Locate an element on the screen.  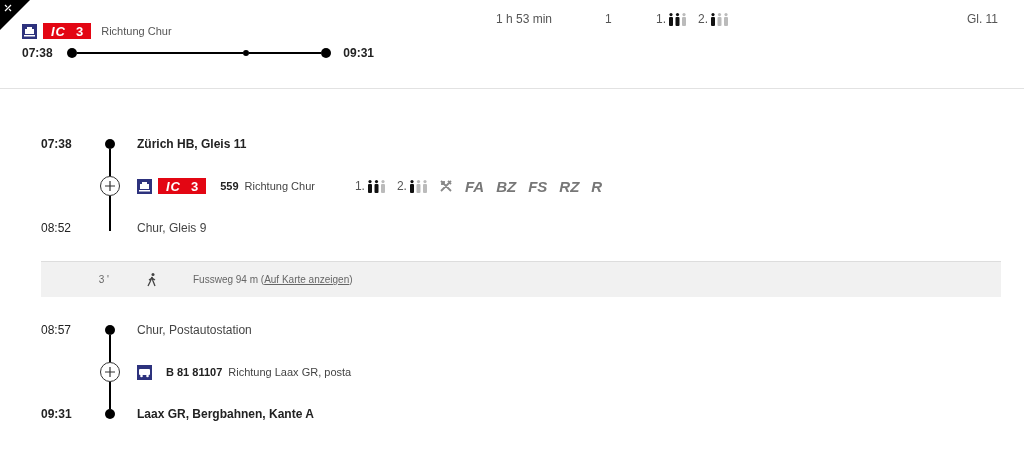
arrival-time: 09:31 is located at coordinates (358, 53).